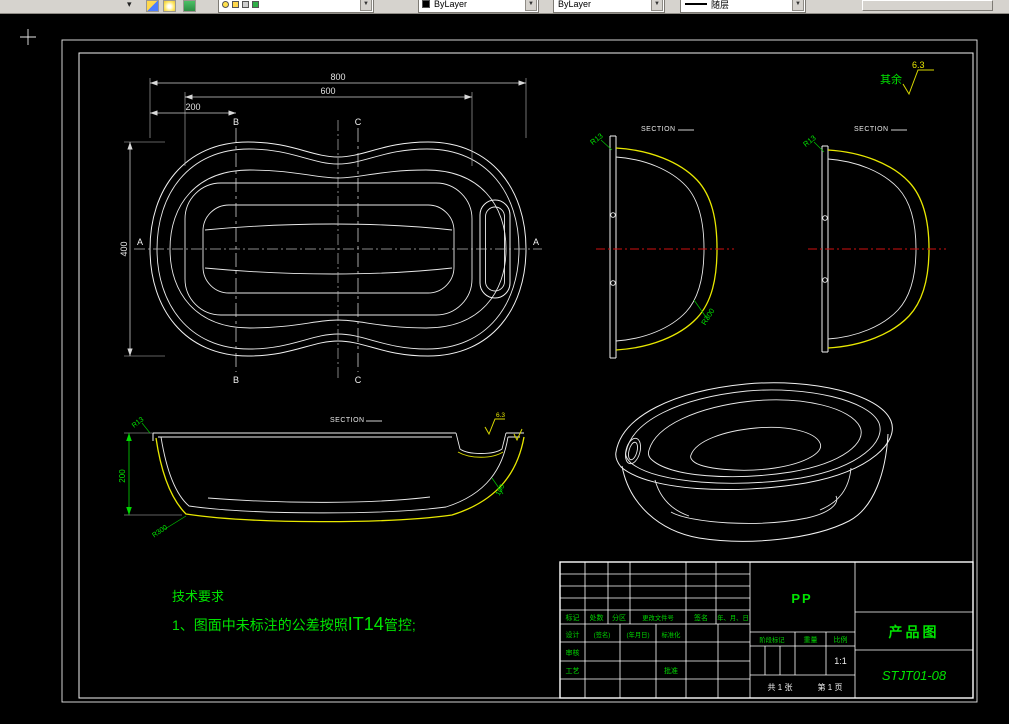  Describe the element at coordinates (672, 634) in the screenshot. I see `label-standardize: 标准化` at that location.